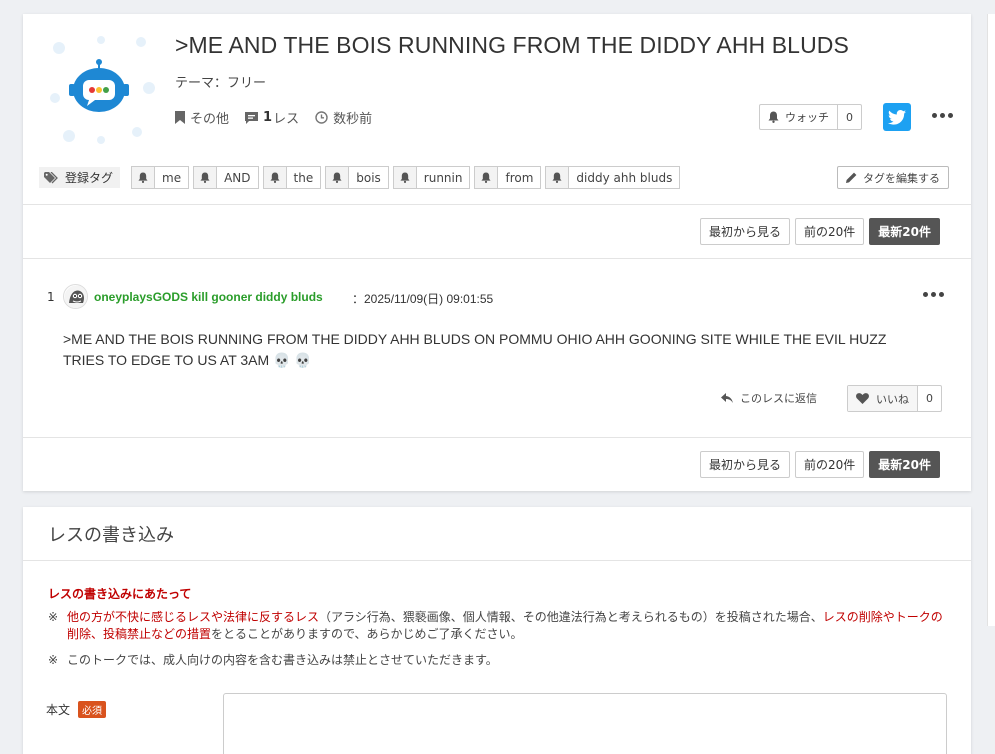 Image resolution: width=995 pixels, height=754 pixels. I want to click on tag-label: me, so click(171, 177).